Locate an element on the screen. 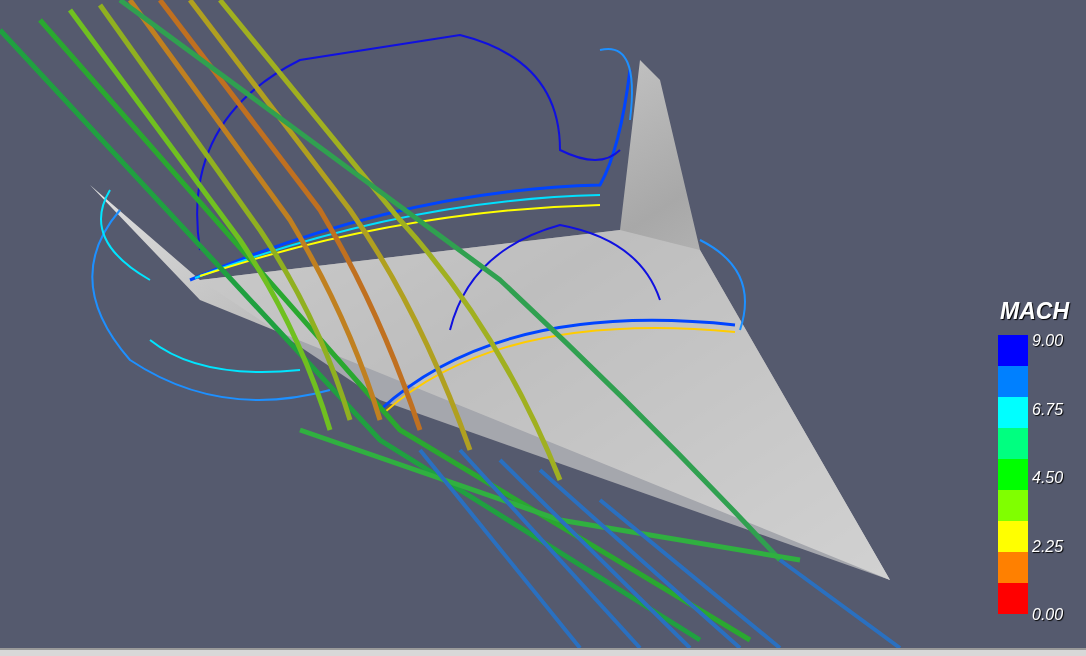  legend-label: 6.75 is located at coordinates (1048, 409).